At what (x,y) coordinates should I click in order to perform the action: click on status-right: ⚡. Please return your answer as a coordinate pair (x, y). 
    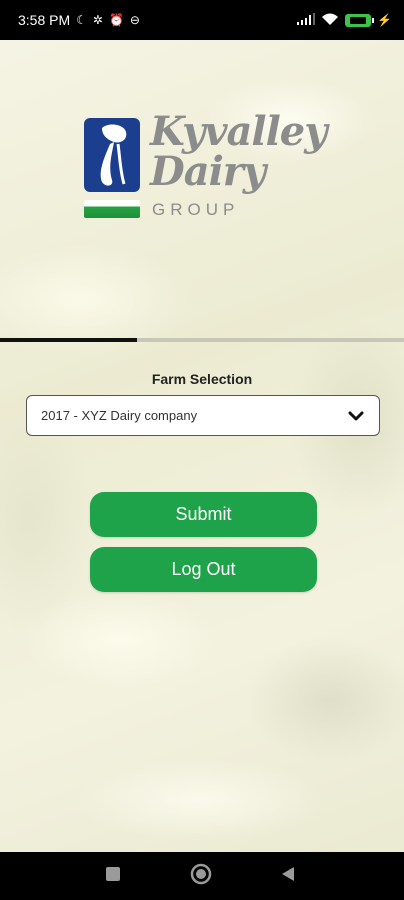
    Looking at the image, I should click on (344, 20).